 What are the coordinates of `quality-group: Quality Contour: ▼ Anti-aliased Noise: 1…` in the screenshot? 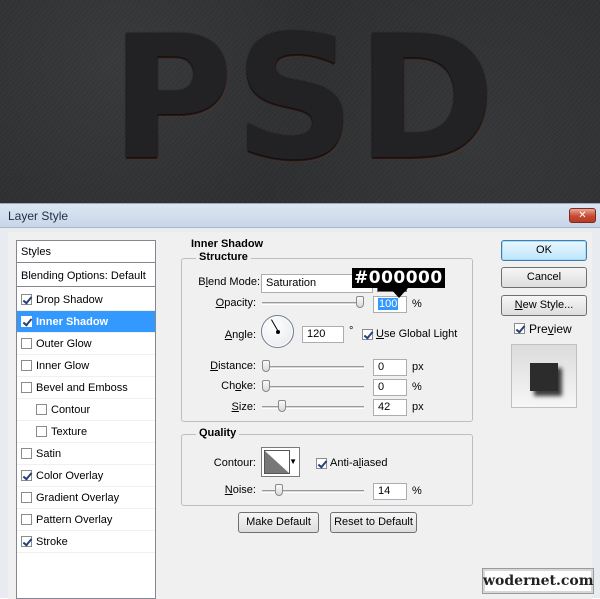 It's located at (327, 466).